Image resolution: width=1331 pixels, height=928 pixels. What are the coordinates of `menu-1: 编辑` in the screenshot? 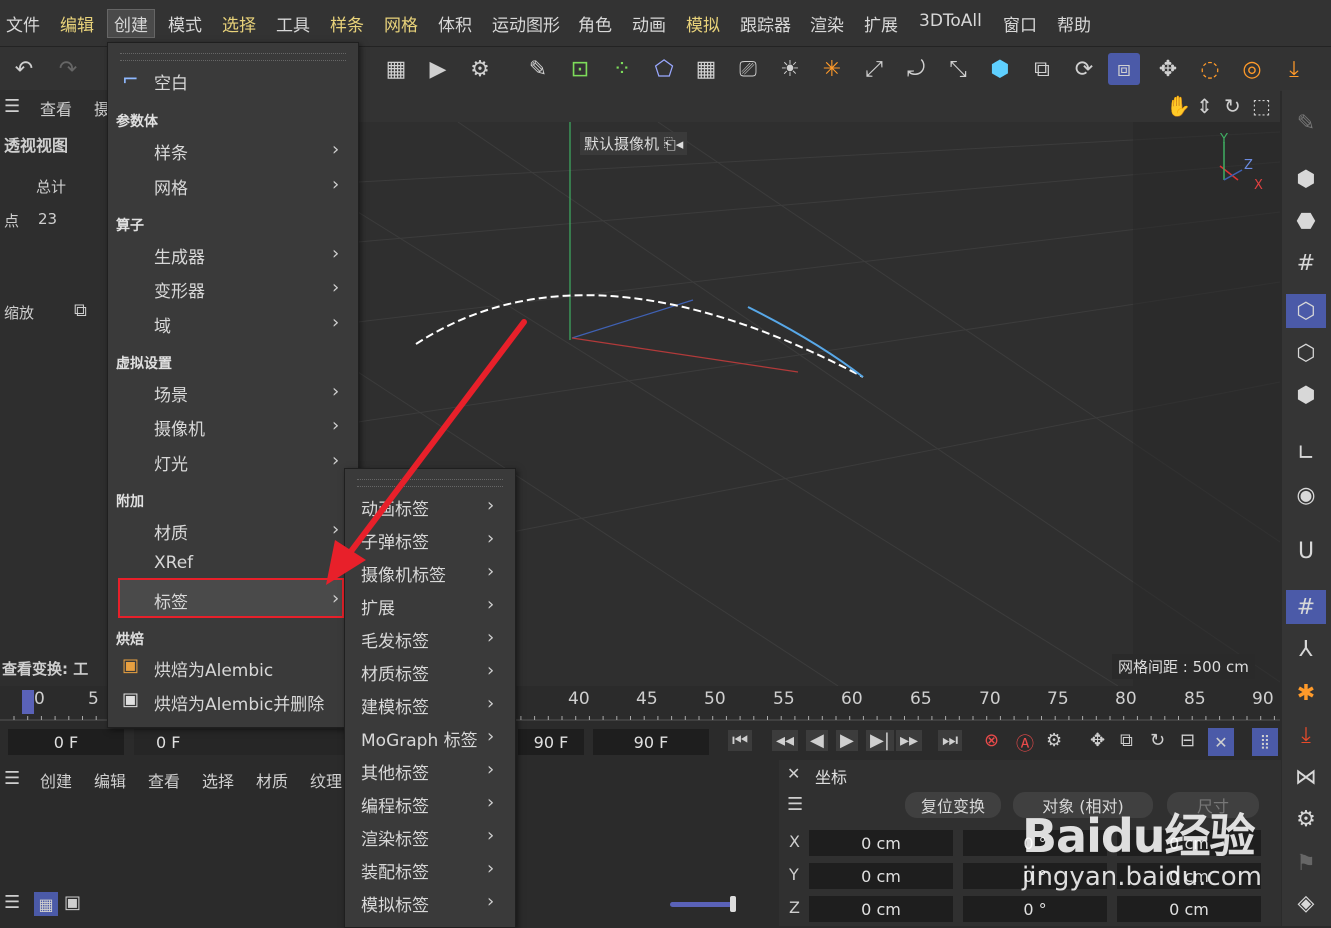 It's located at (77, 23).